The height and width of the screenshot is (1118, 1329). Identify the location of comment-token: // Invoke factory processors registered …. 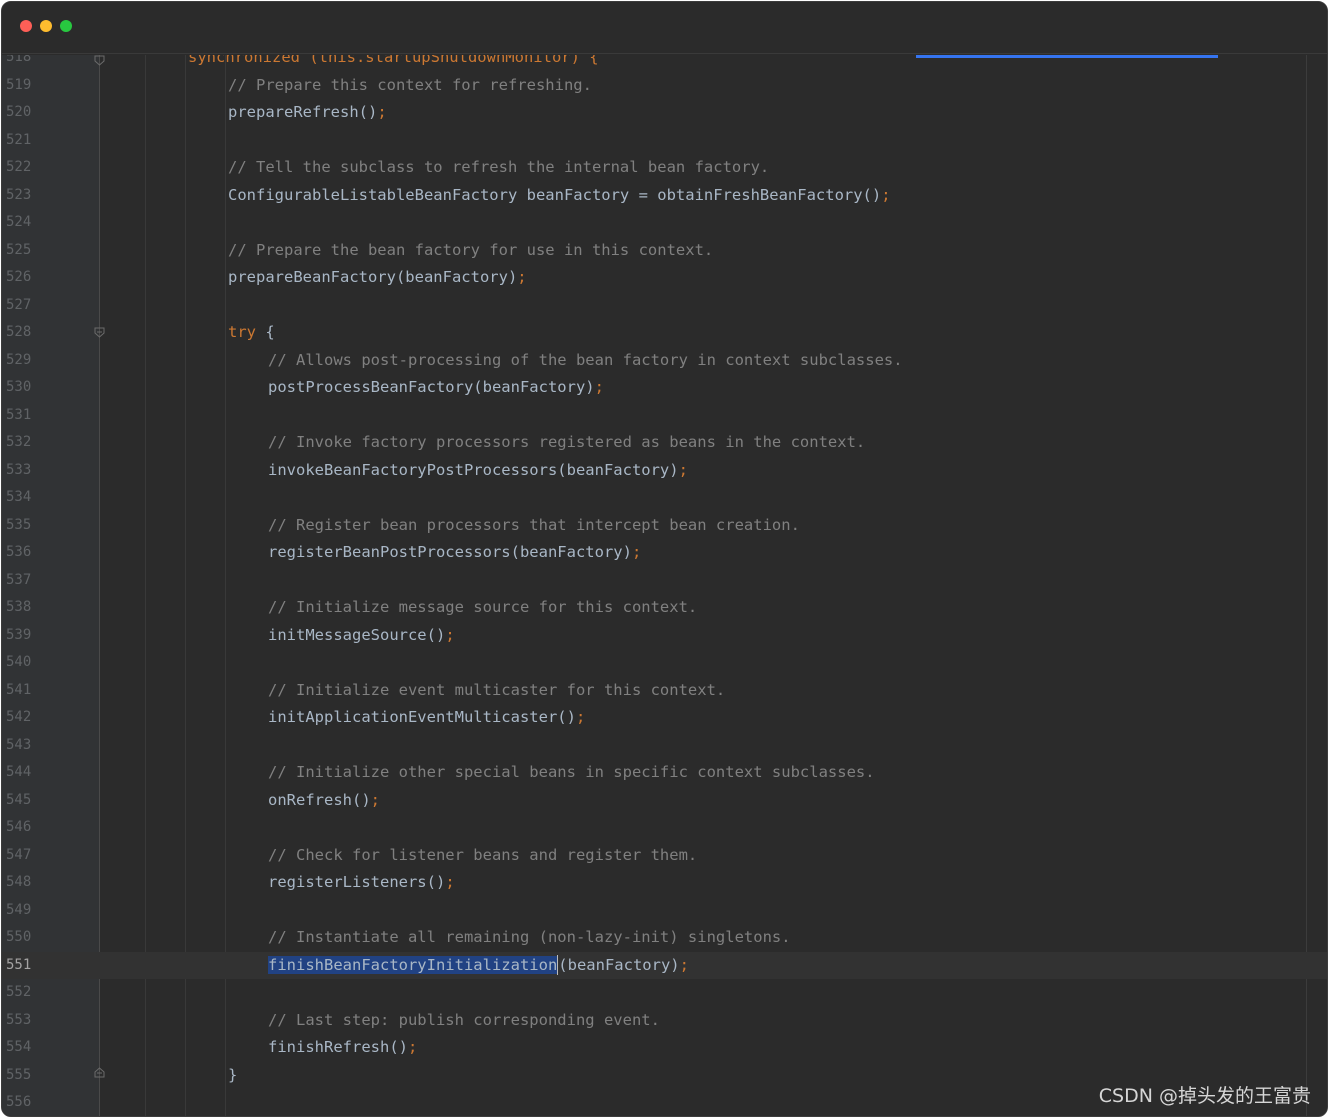
(567, 442).